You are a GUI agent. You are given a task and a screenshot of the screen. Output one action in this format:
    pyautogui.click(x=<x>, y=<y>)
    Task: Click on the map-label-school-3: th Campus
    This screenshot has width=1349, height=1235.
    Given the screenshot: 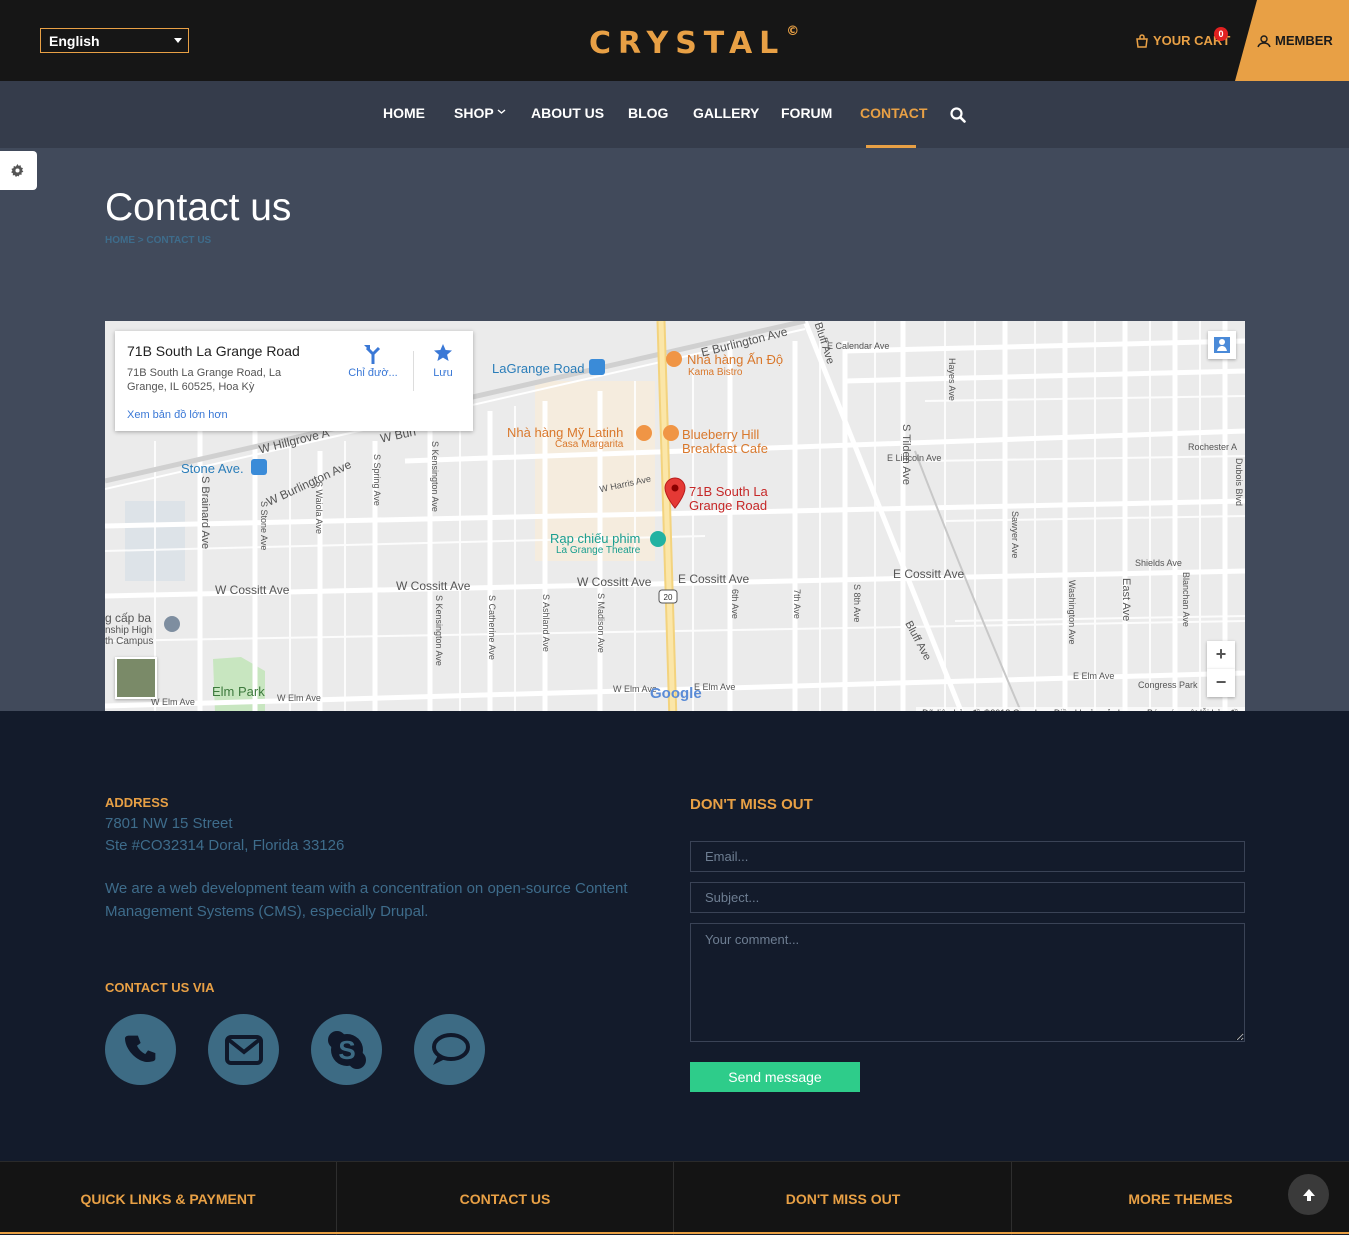 What is the action you would take?
    pyautogui.click(x=129, y=641)
    